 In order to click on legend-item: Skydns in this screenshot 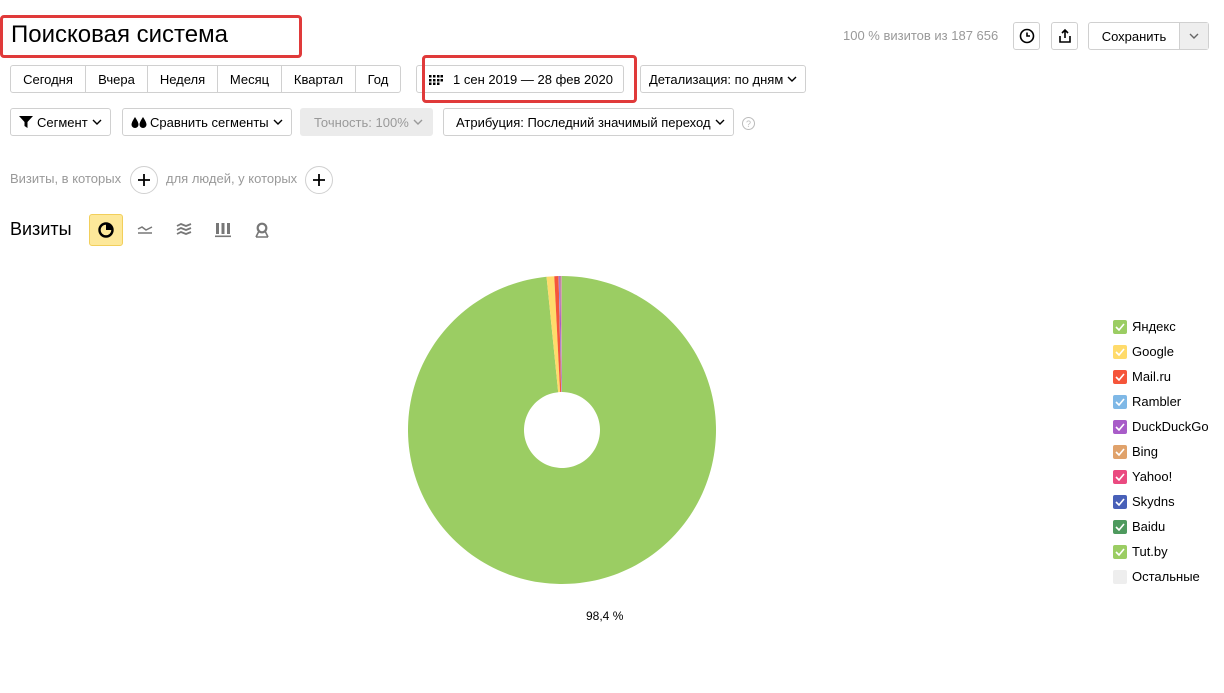, I will do `click(1161, 501)`.